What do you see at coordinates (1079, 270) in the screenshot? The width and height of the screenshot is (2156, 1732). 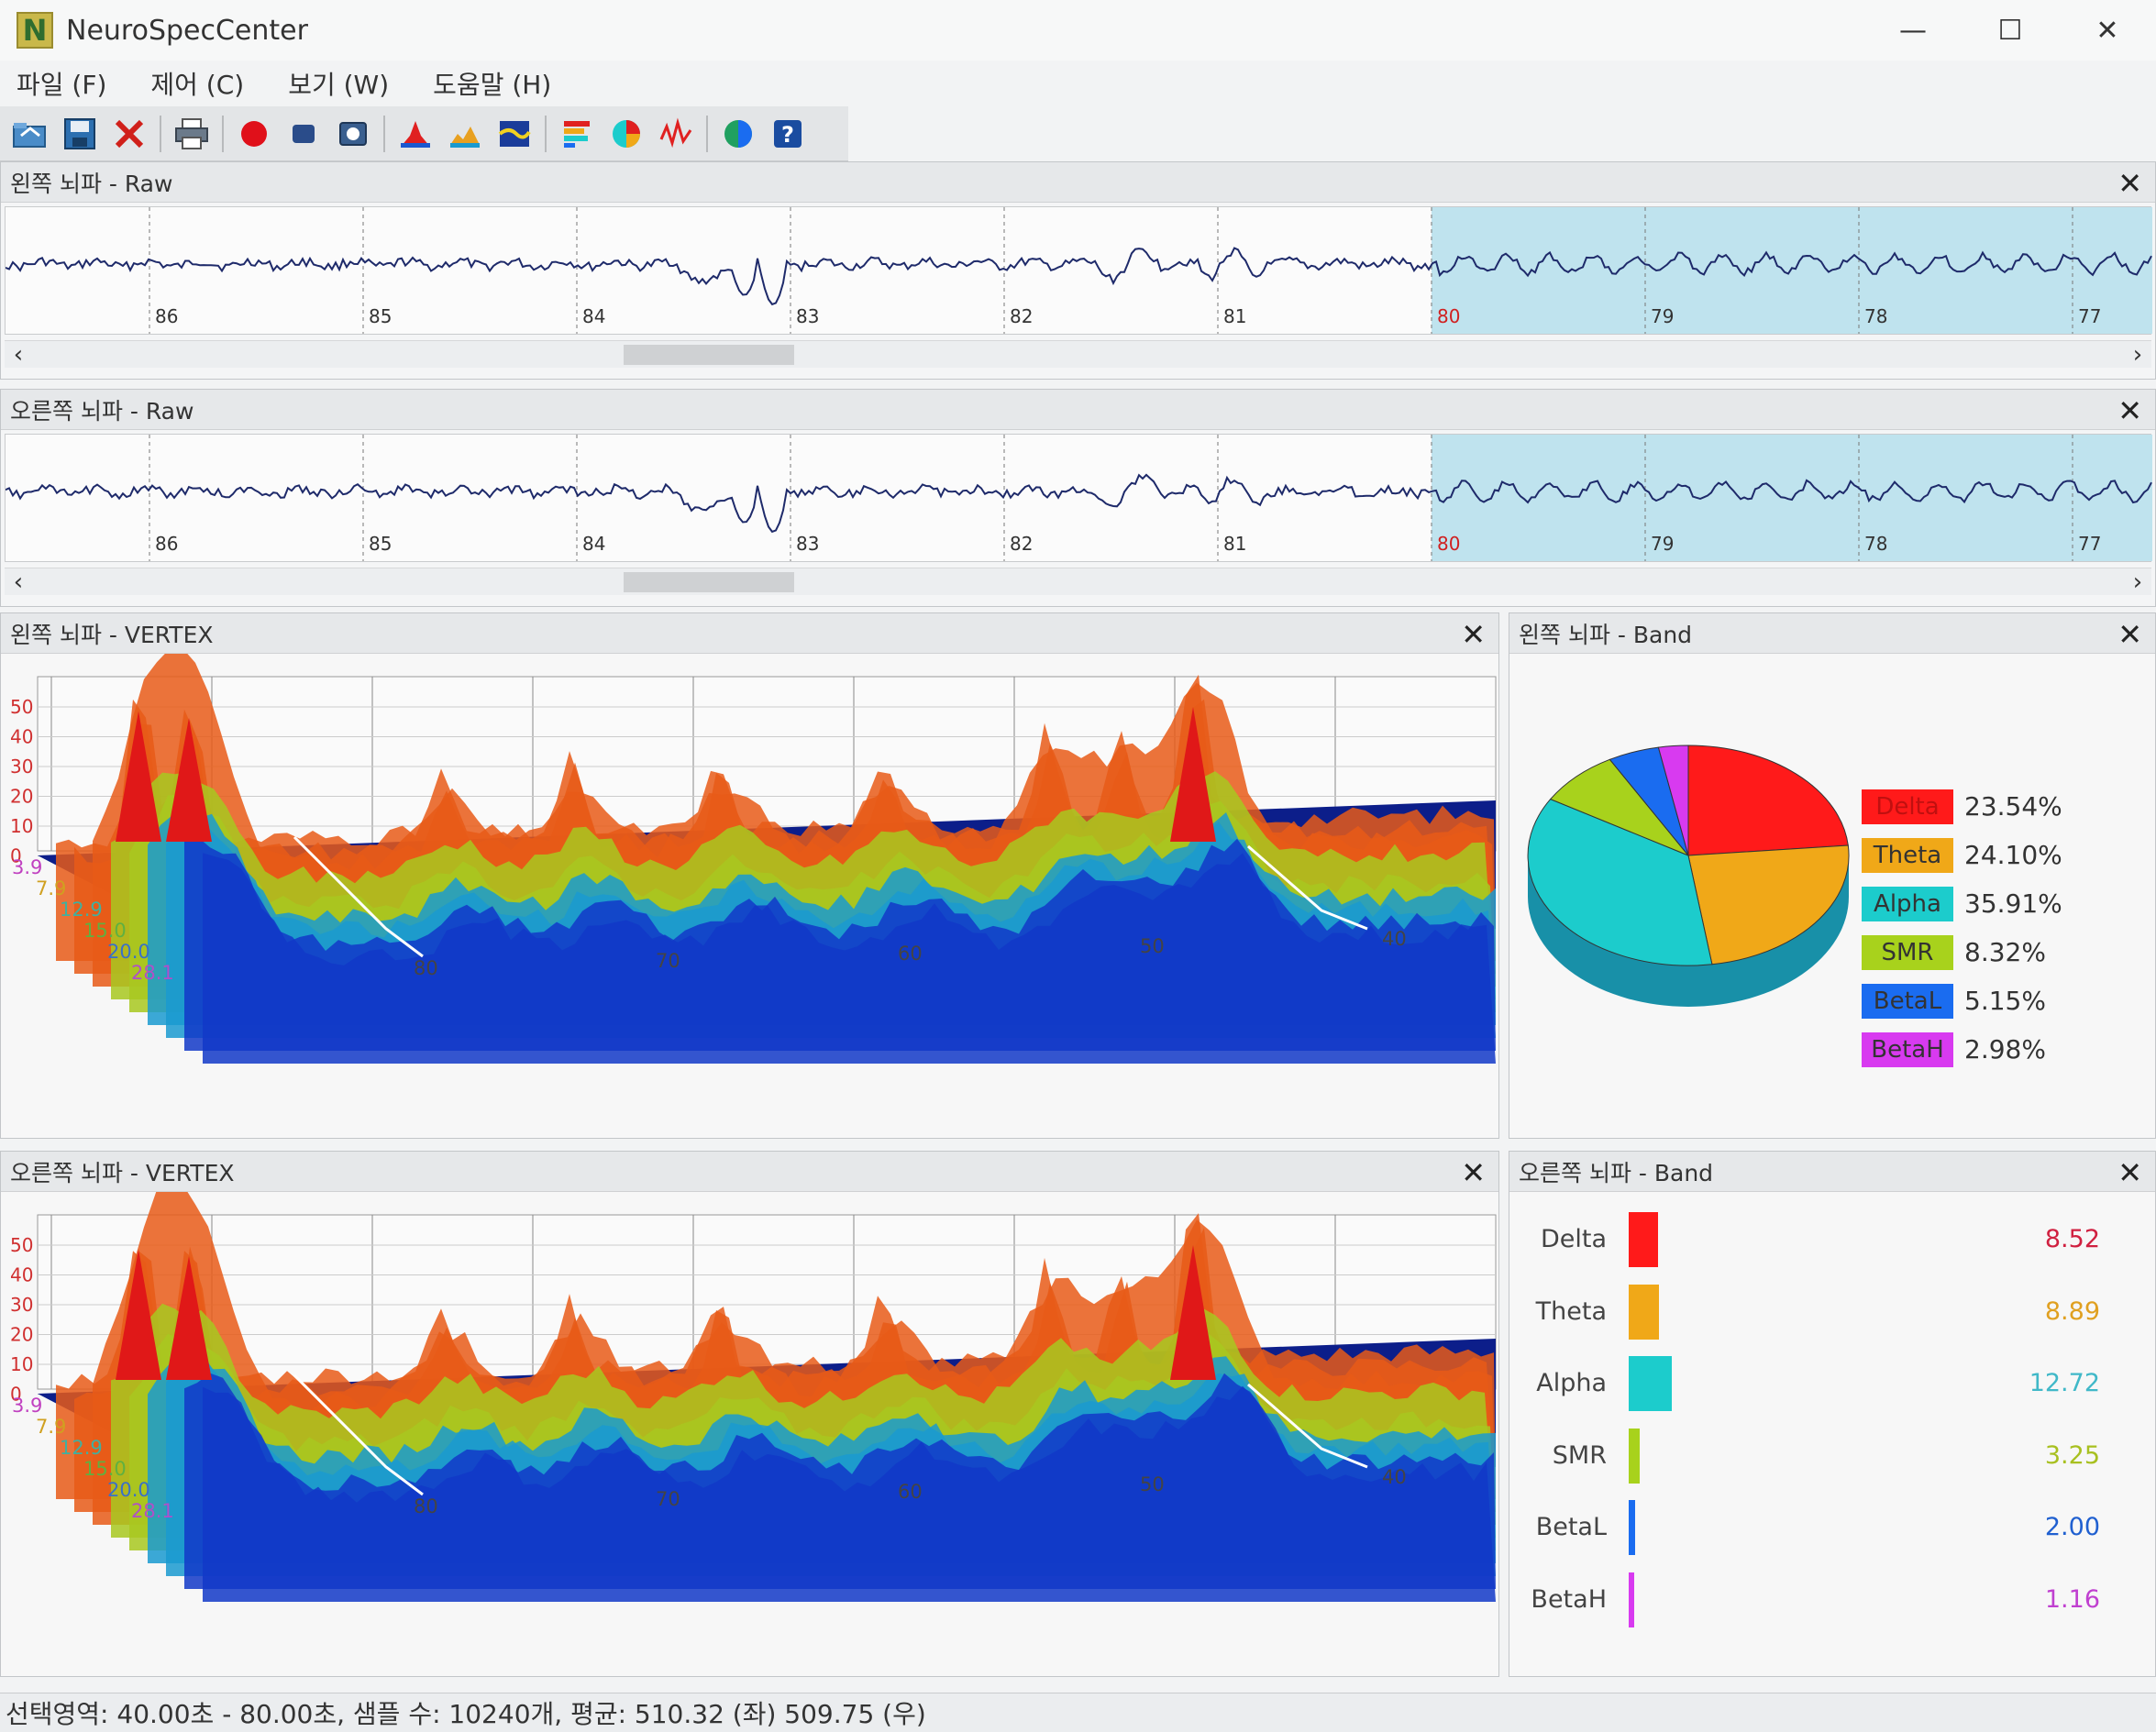 I see `left-raw-waveform: 86 85 84 83 82 81 80 79 78 77` at bounding box center [1079, 270].